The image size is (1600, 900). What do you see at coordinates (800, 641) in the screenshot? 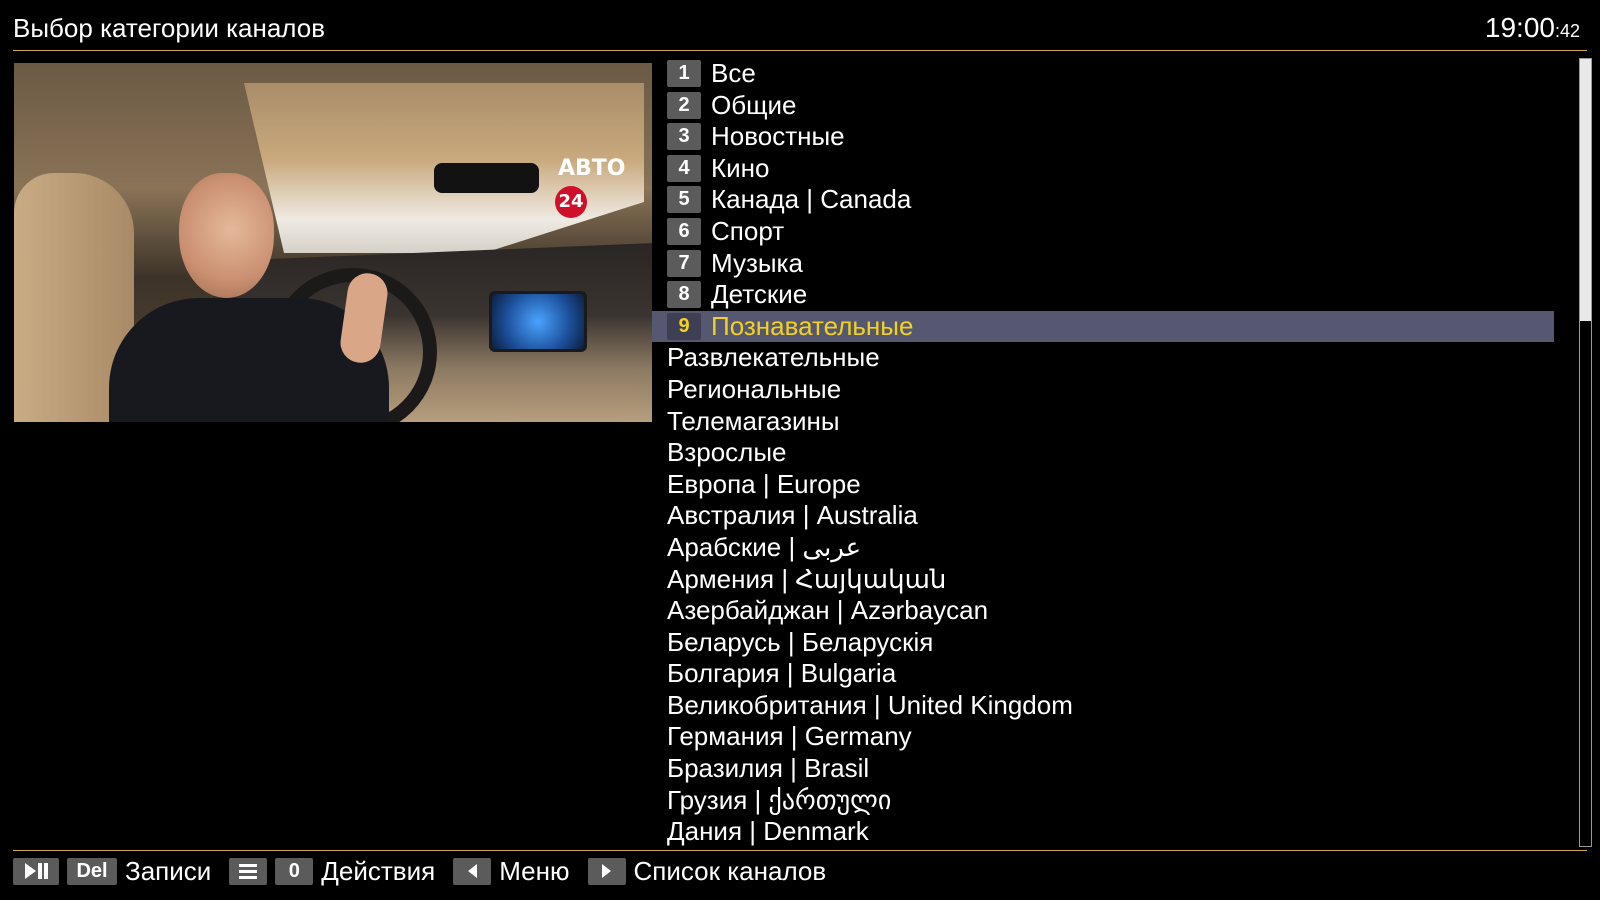
I see `category-label: Беларусь | Беларускія` at bounding box center [800, 641].